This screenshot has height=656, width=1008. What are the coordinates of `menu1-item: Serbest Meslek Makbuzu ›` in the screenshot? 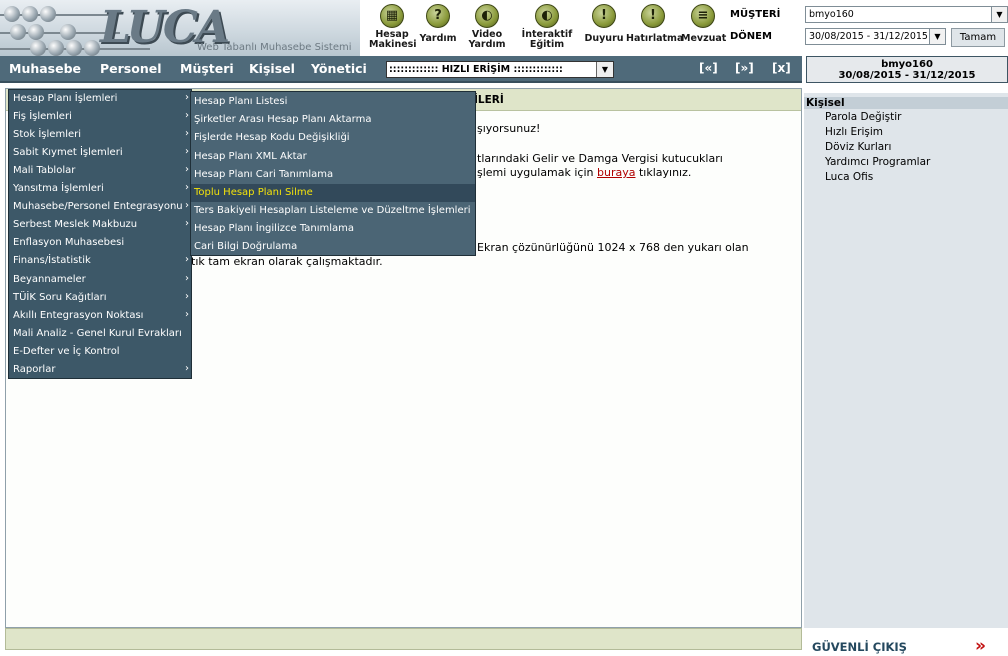 It's located at (100, 225).